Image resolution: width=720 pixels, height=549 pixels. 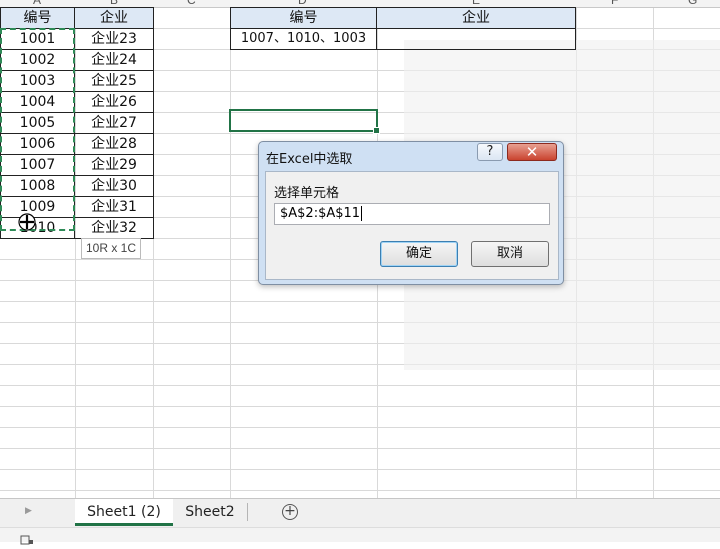 What do you see at coordinates (37, 18) in the screenshot?
I see `table1-header-id: 编号` at bounding box center [37, 18].